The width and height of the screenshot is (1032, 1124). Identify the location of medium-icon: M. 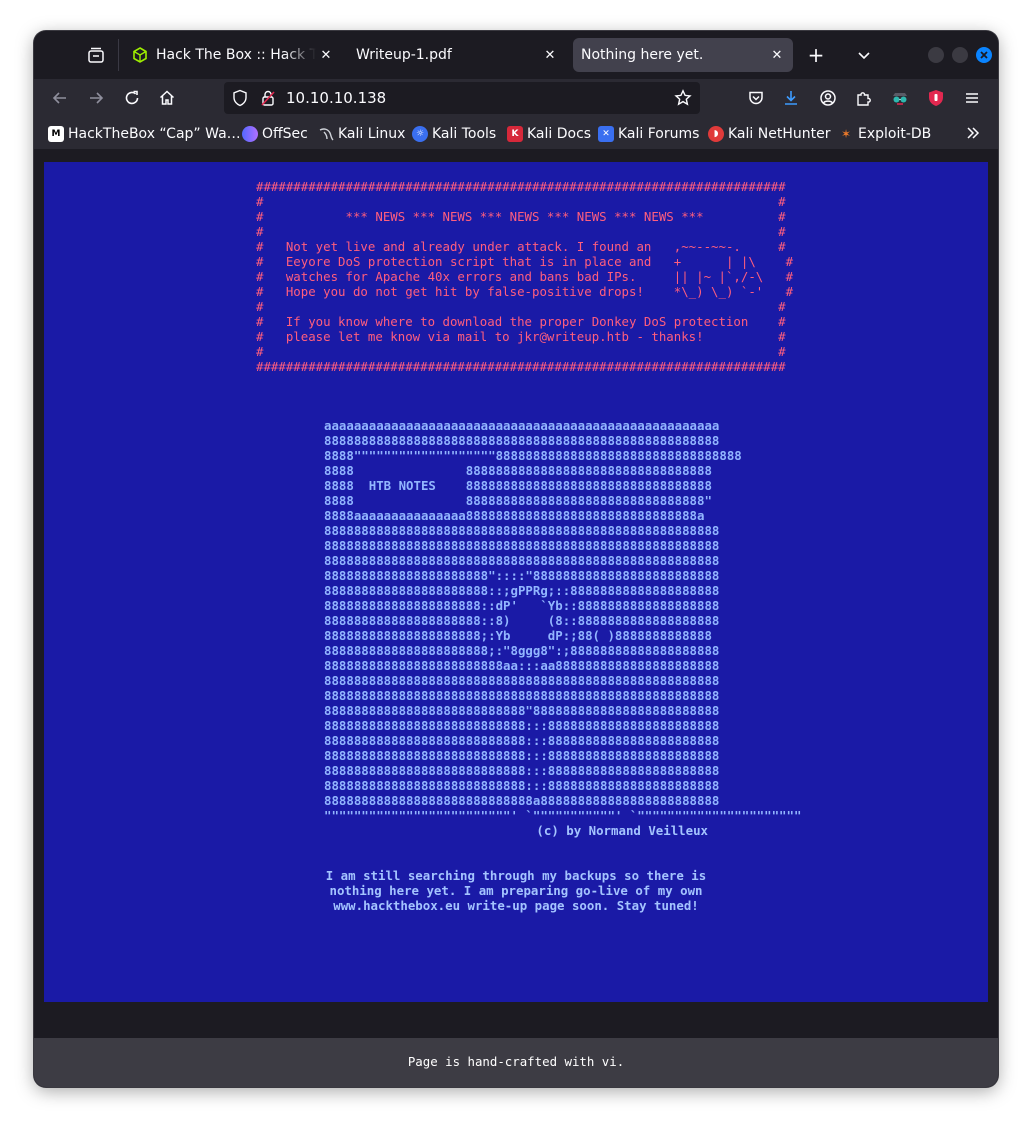
(56, 134).